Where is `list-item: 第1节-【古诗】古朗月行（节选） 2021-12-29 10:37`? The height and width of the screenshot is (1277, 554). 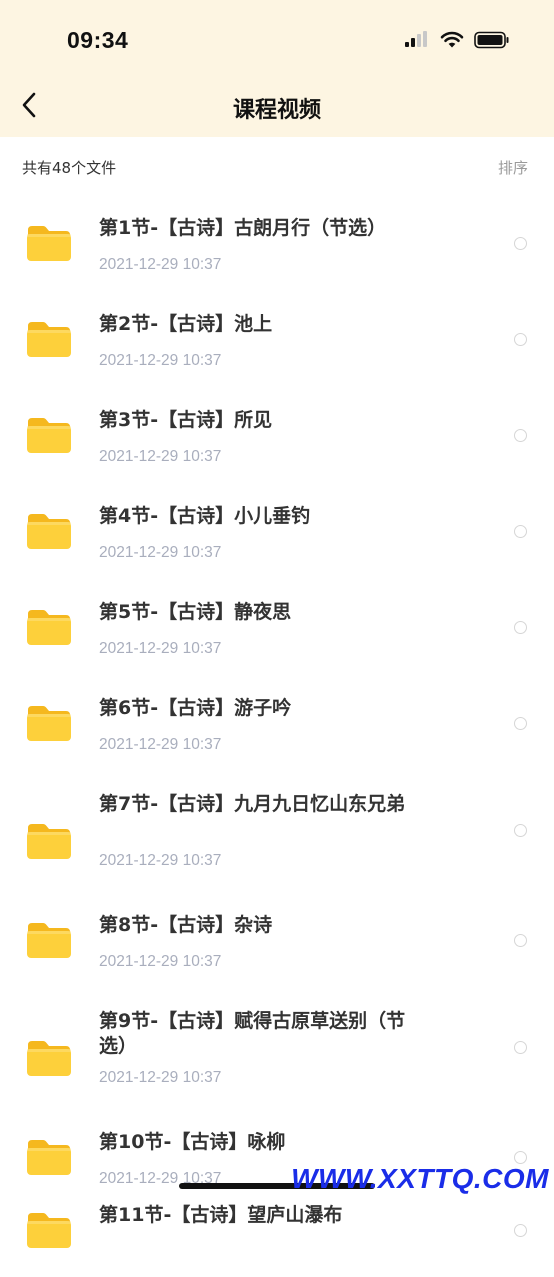
list-item: 第1节-【古诗】古朗月行（节选） 2021-12-29 10:37 is located at coordinates (277, 245).